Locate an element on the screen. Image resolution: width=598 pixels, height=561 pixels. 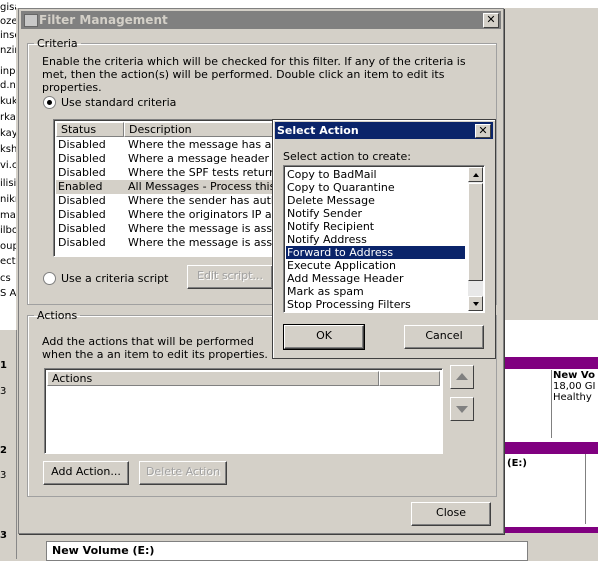
disk-number: 2 is located at coordinates (3, 450).